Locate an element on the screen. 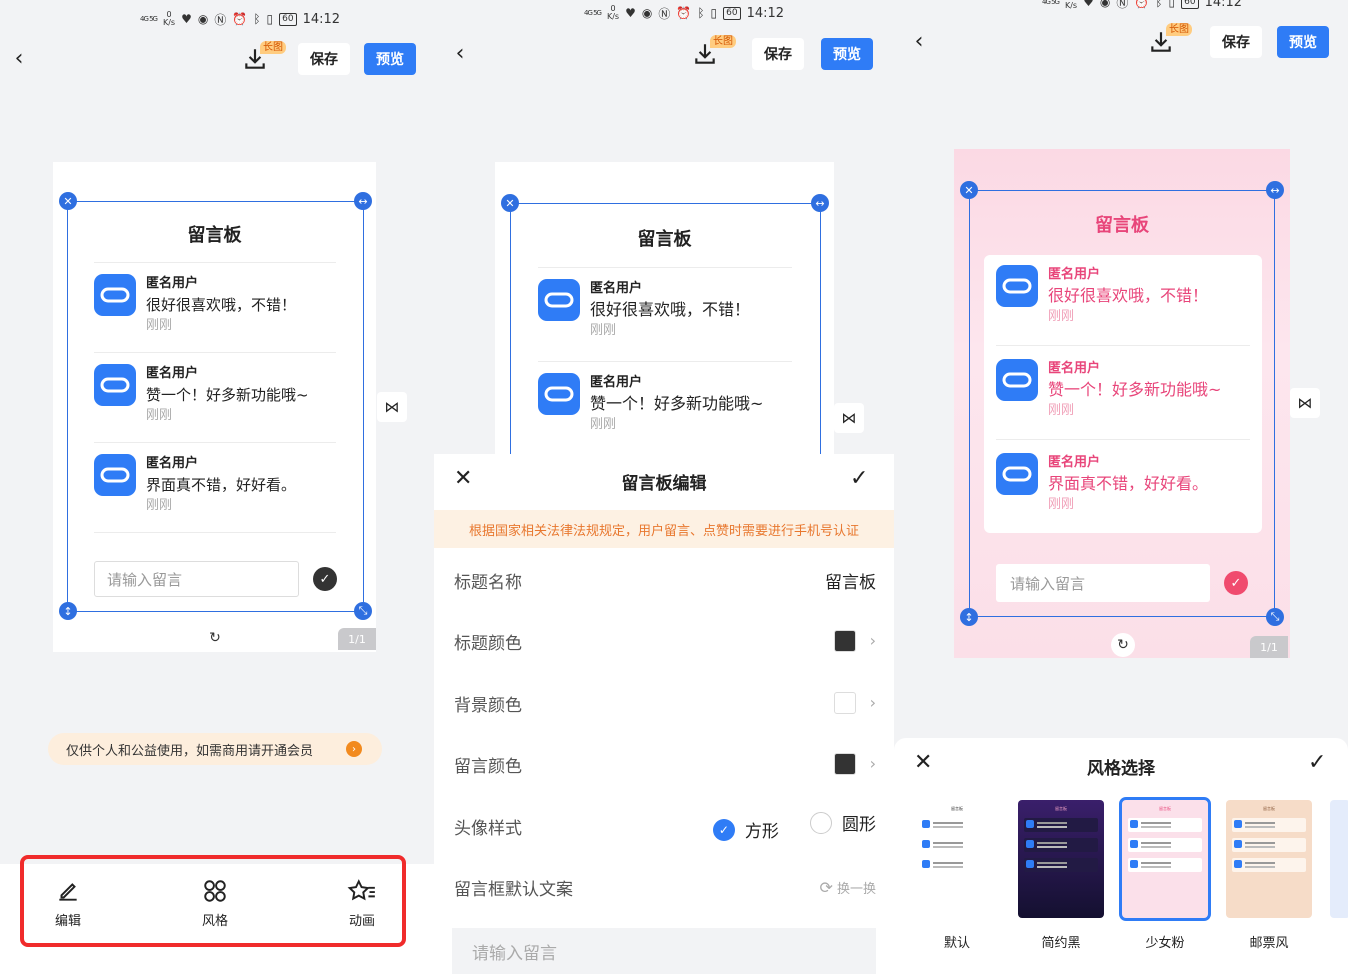 This screenshot has height=974, width=1348. style-thumb-black: 留言板 is located at coordinates (1061, 859).